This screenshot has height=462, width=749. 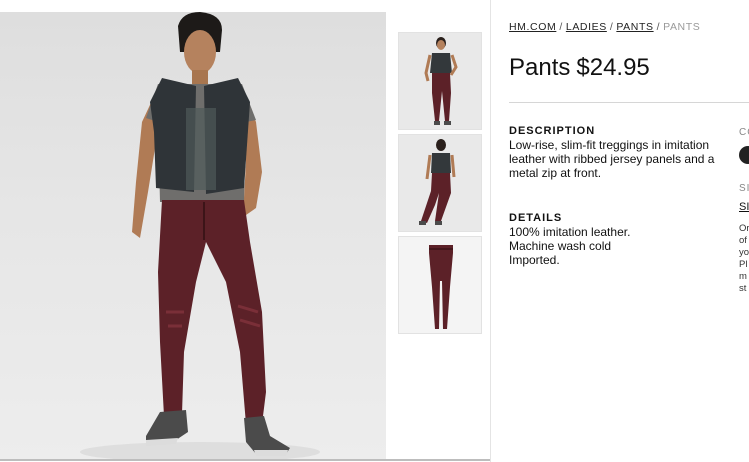 What do you see at coordinates (744, 155) in the screenshot?
I see `color-swatch` at bounding box center [744, 155].